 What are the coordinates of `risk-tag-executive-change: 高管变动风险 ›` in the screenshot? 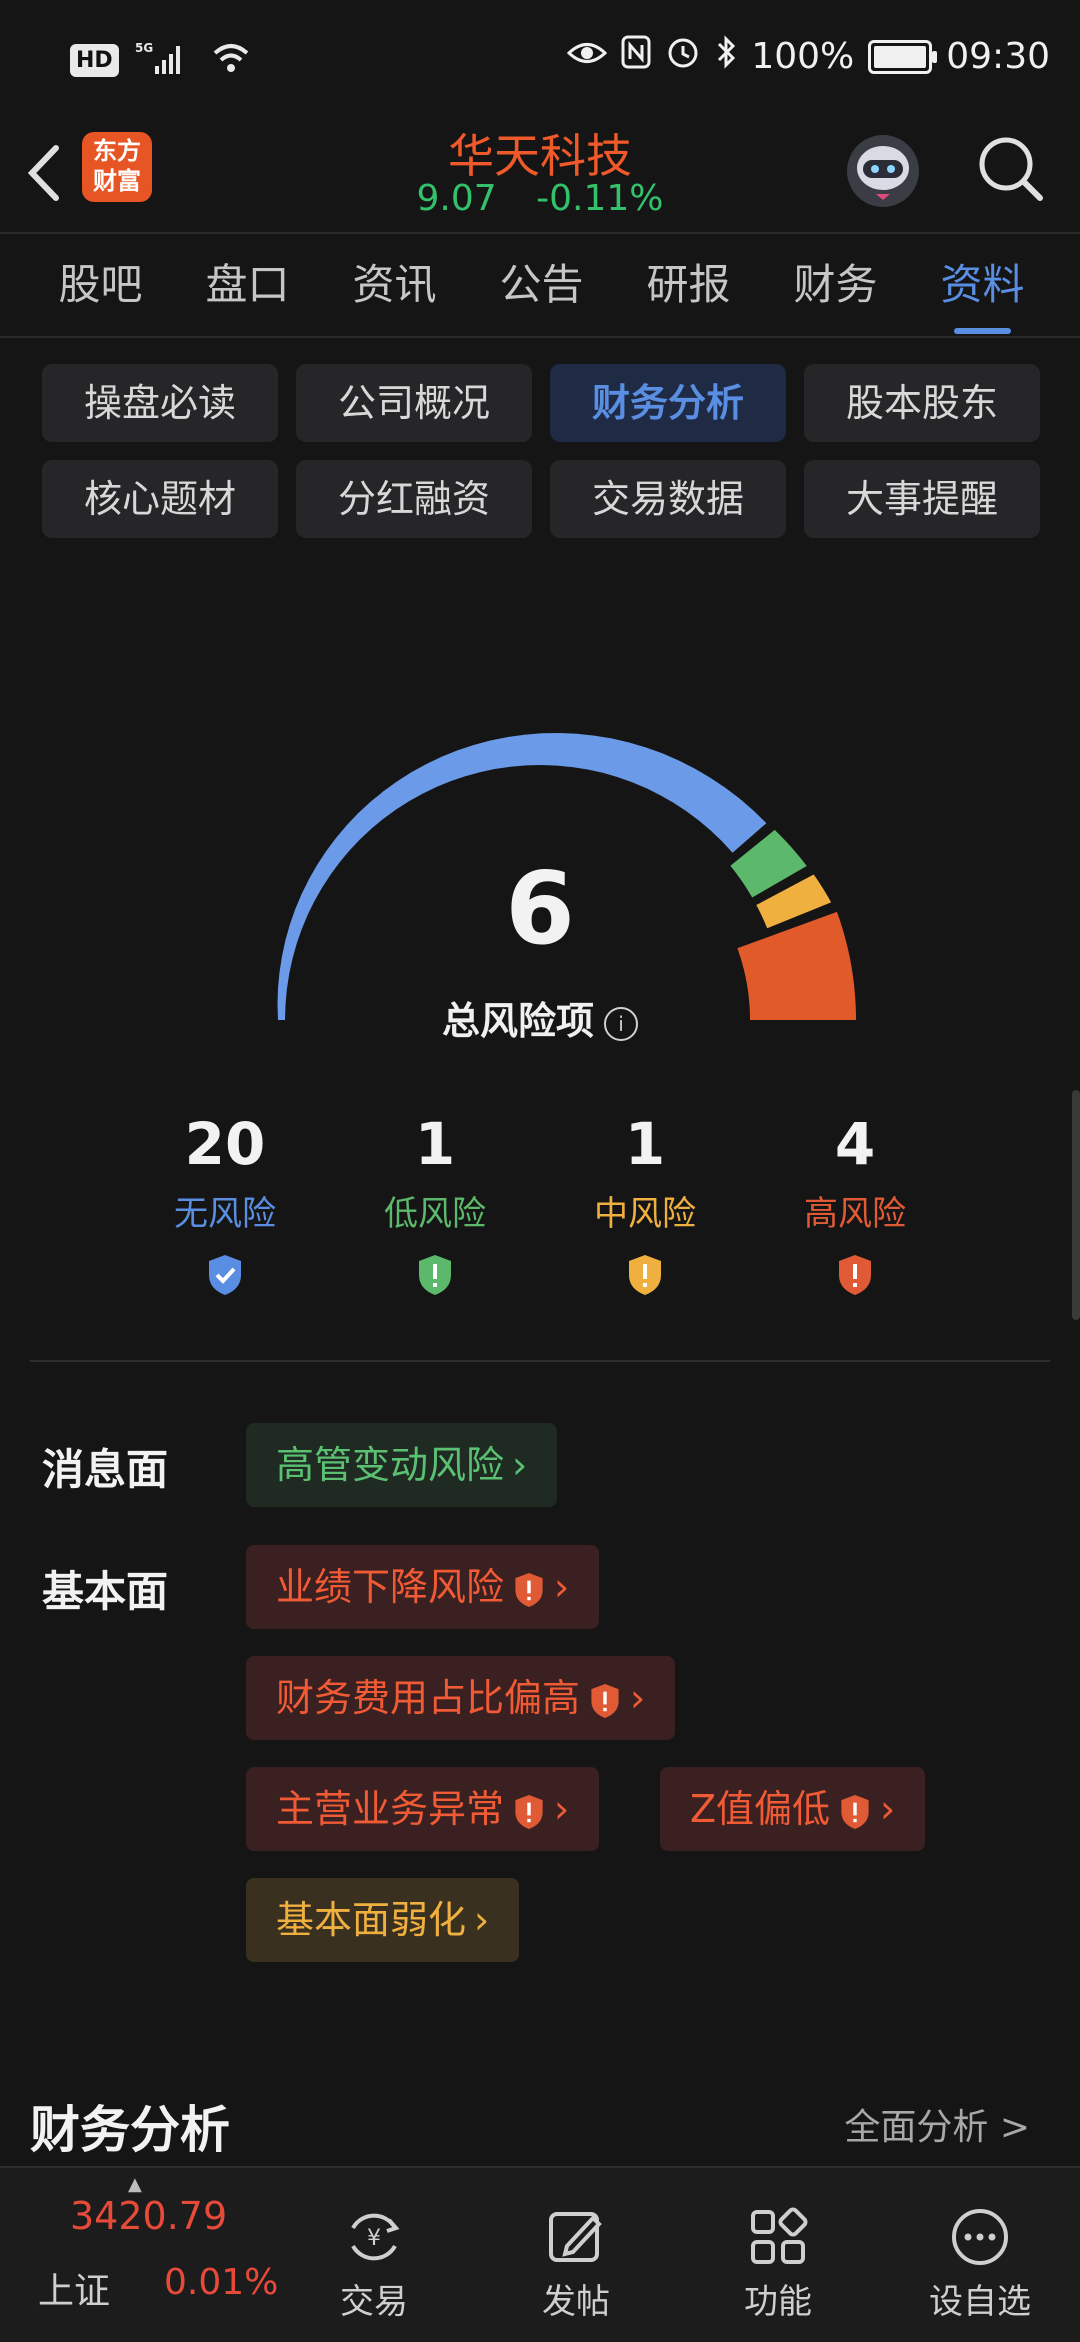 It's located at (402, 1465).